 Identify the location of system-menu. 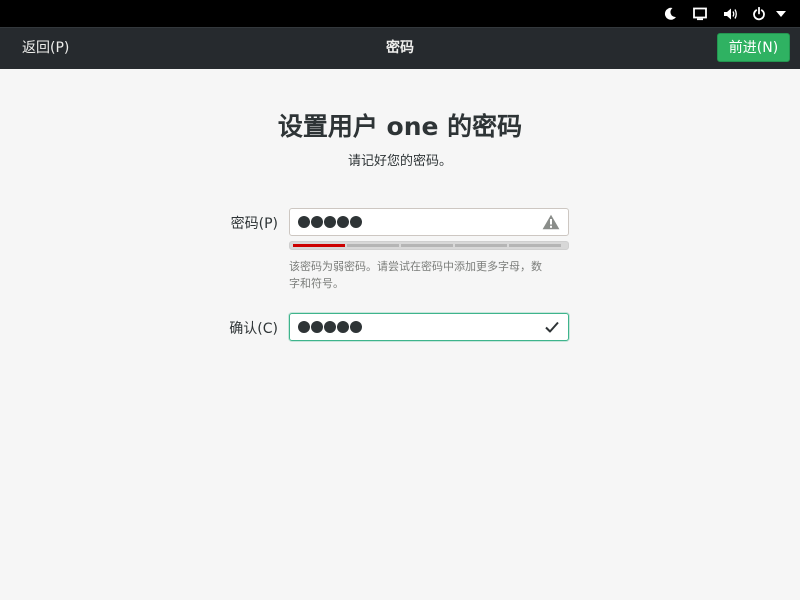
(769, 13).